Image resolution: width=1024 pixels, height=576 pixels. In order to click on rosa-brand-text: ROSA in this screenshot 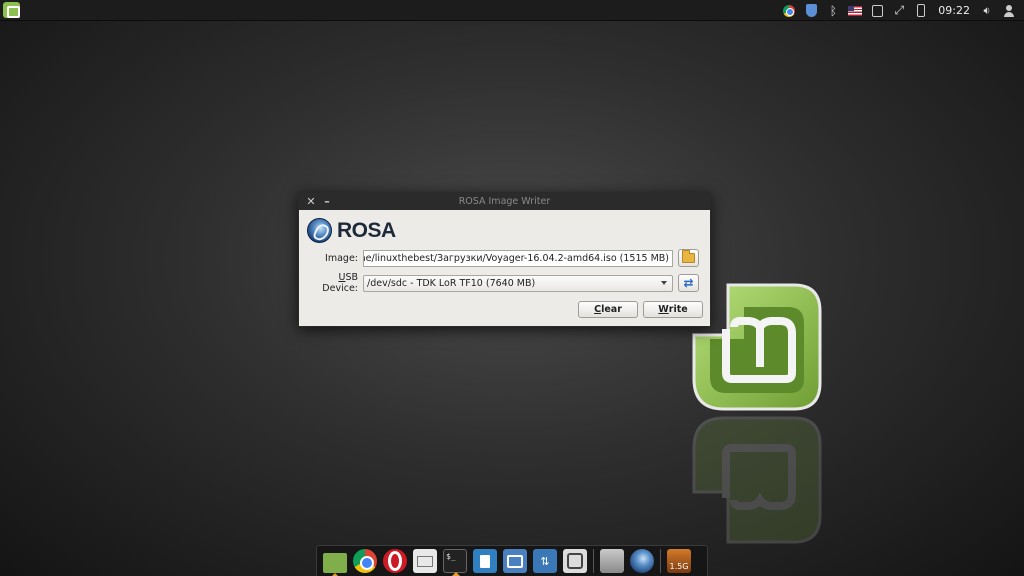, I will do `click(366, 230)`.